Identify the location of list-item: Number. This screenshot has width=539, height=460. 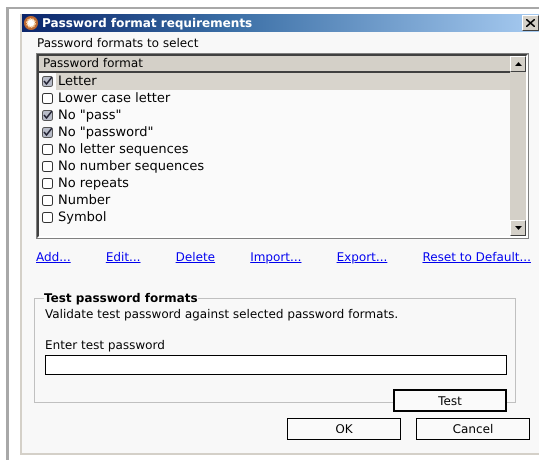
(283, 200).